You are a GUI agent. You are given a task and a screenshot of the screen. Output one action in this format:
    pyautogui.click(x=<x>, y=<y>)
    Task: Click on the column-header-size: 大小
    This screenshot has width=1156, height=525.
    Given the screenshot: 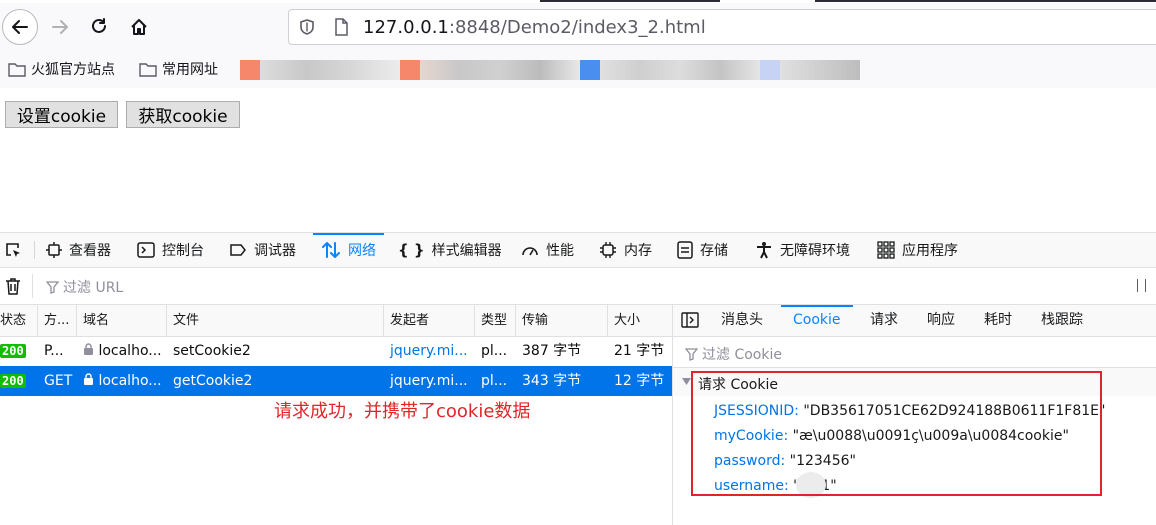 What is the action you would take?
    pyautogui.click(x=640, y=320)
    